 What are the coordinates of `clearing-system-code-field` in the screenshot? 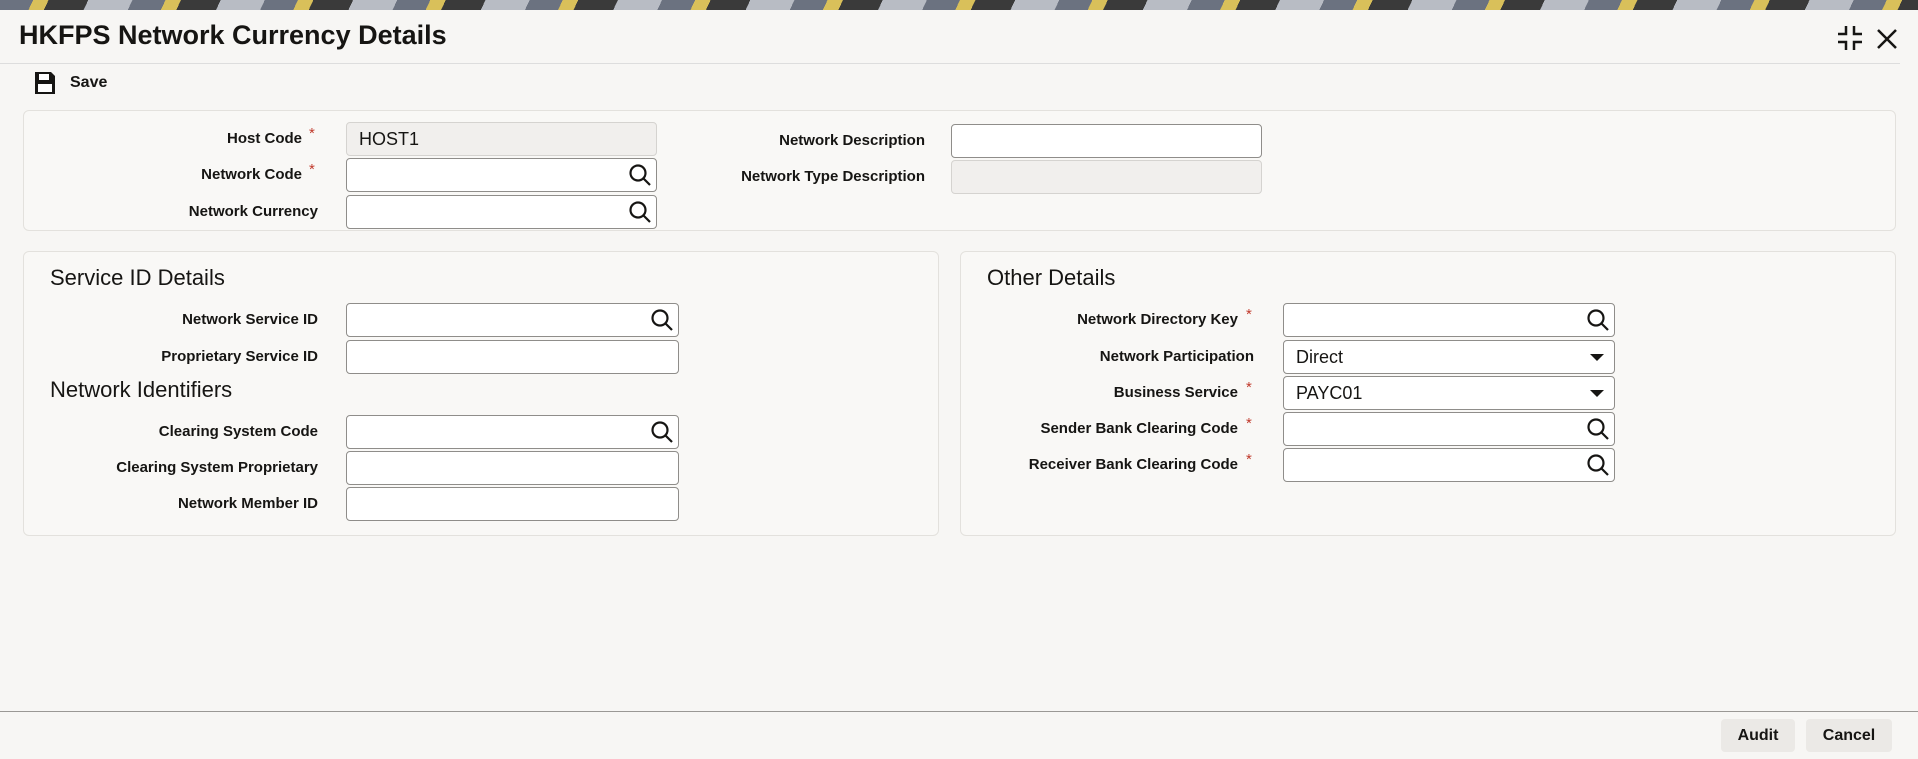 It's located at (512, 432).